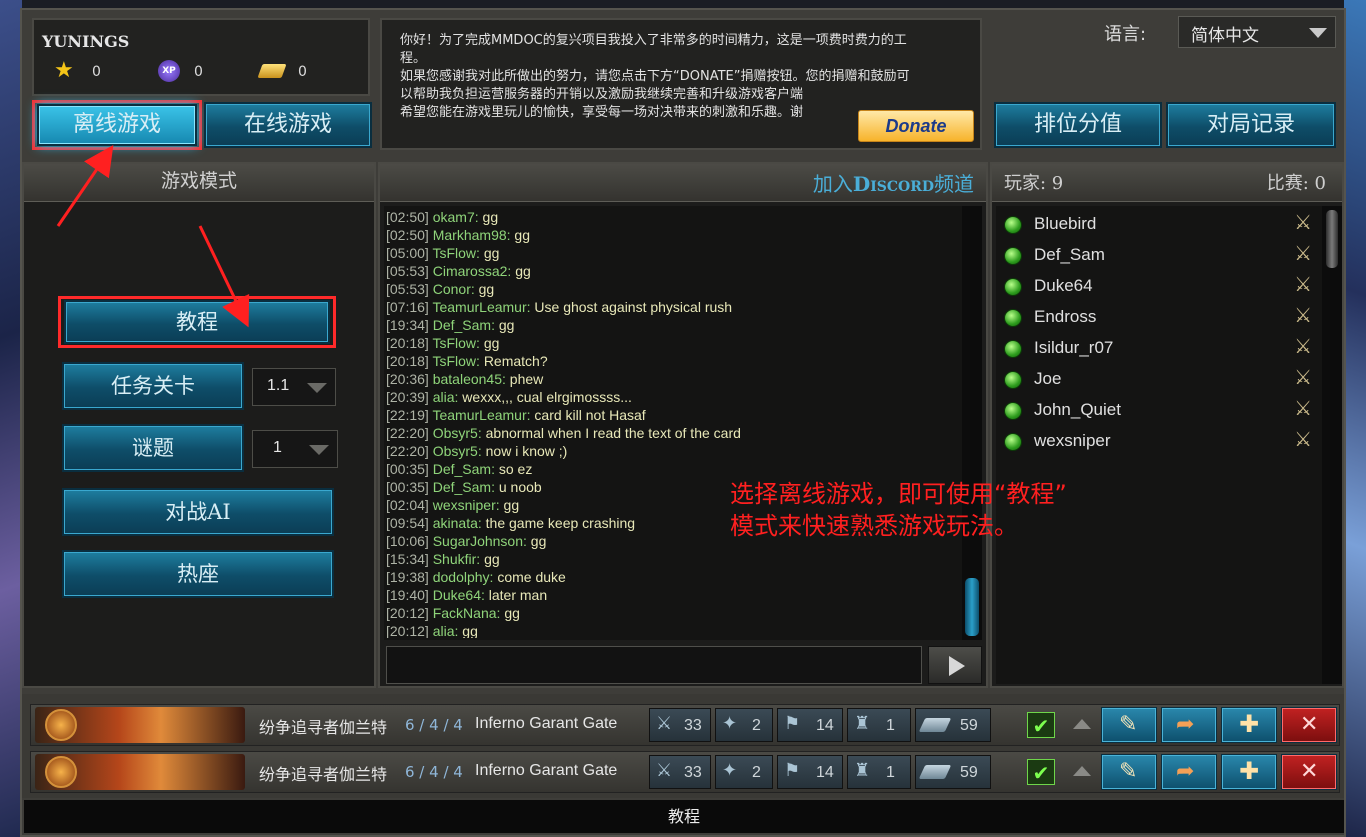 Image resolution: width=1366 pixels, height=837 pixels. Describe the element at coordinates (898, 494) in the screenshot. I see `annotation-line-1: 选择离线游戏，即可使用“教程”` at that location.